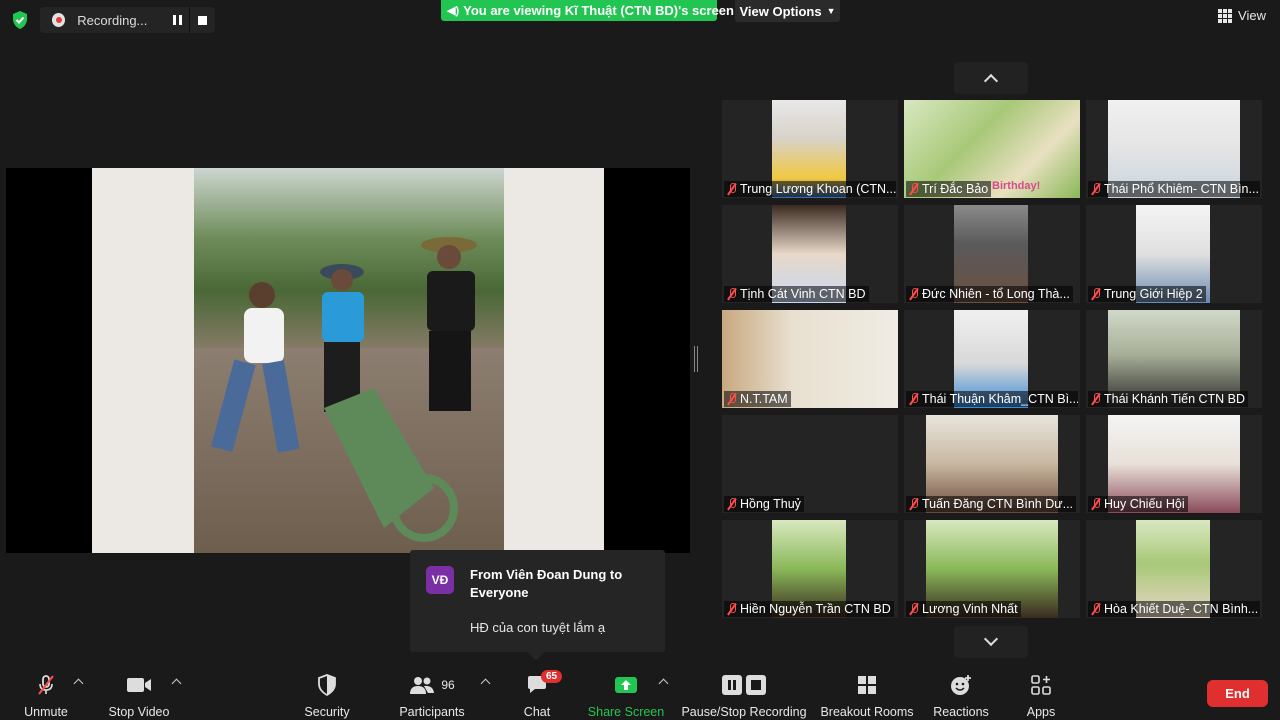 The width and height of the screenshot is (1280, 720). I want to click on apps-icon, so click(1041, 685).